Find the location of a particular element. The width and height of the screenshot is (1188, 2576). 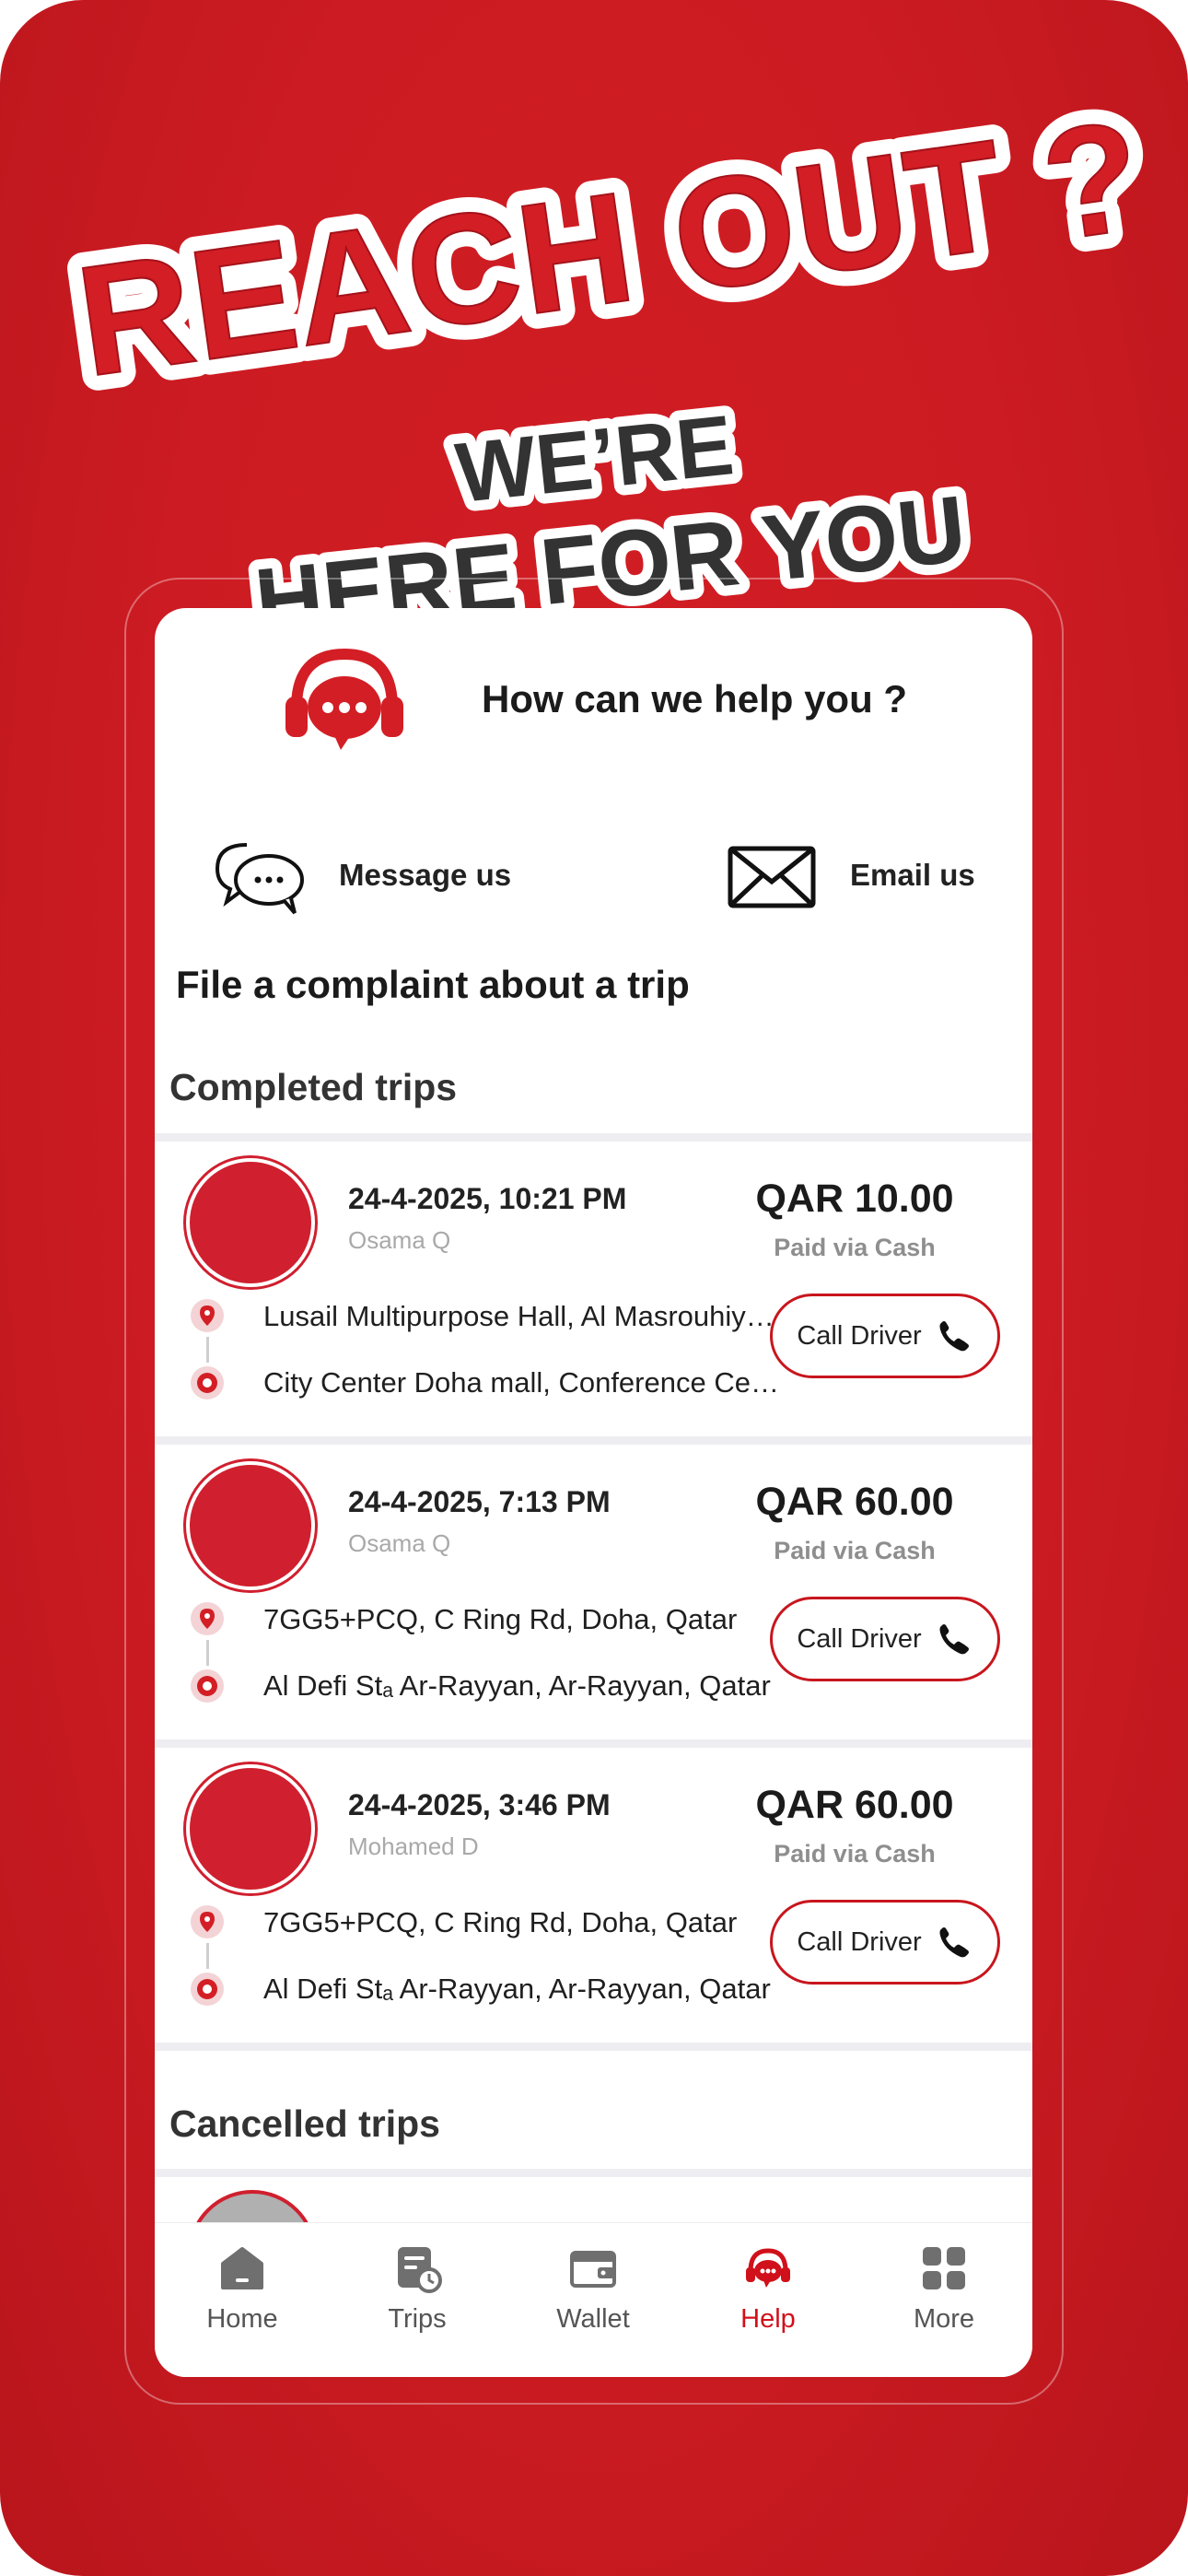

help-header: How can we help you ? is located at coordinates (593, 695).